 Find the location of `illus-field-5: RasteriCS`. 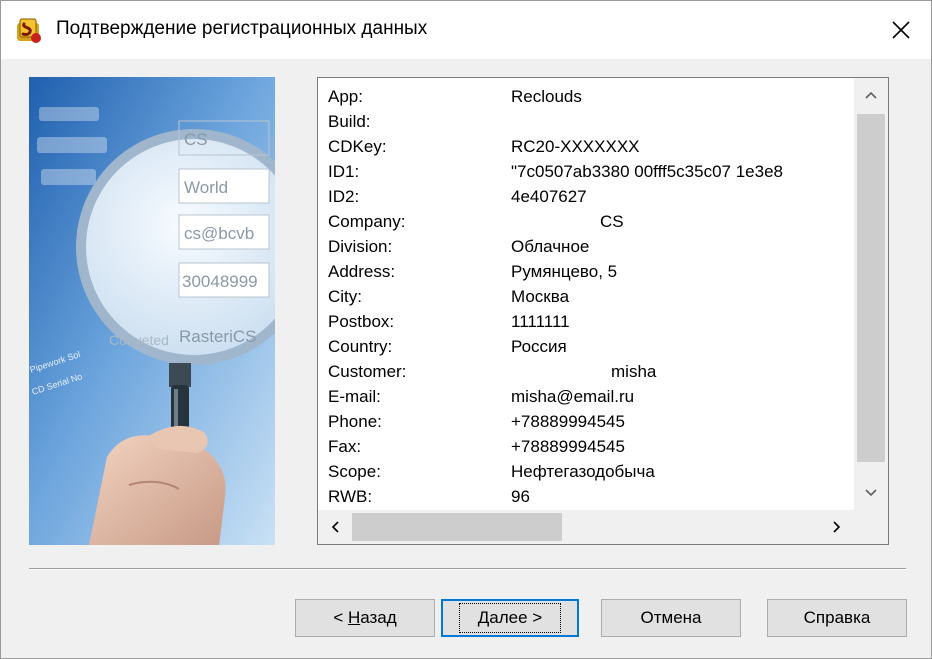

illus-field-5: RasteriCS is located at coordinates (217, 336).